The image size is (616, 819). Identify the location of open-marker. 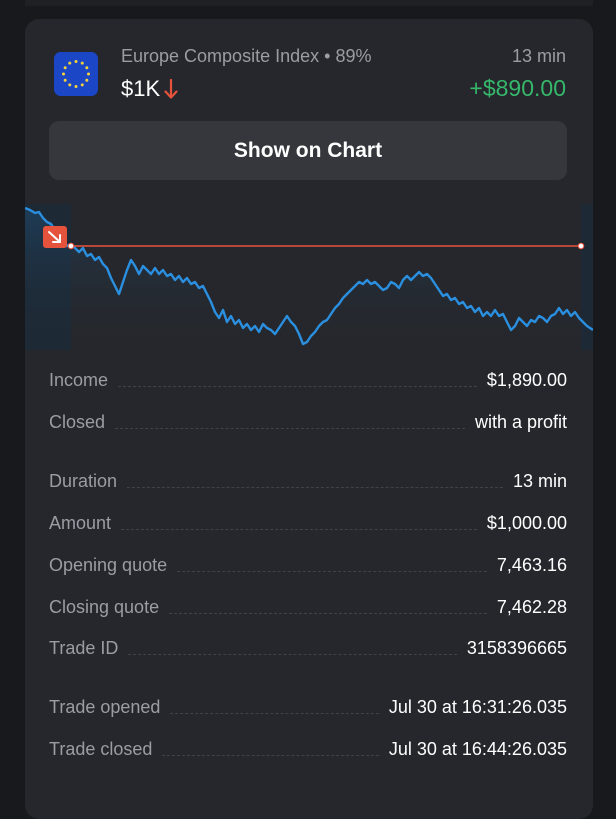
(71, 246).